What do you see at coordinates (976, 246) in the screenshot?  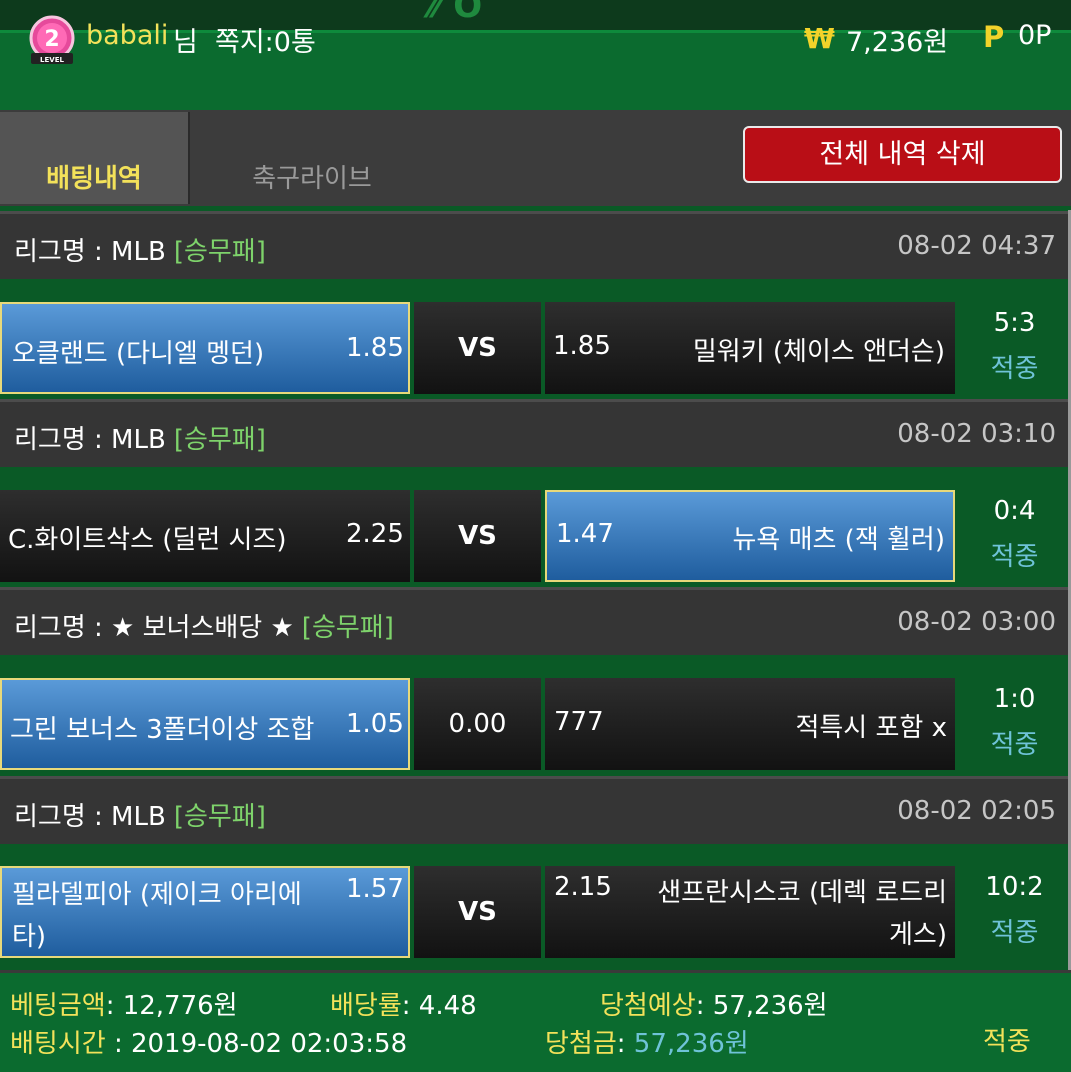 I see `match-time: 08-02 04:37` at bounding box center [976, 246].